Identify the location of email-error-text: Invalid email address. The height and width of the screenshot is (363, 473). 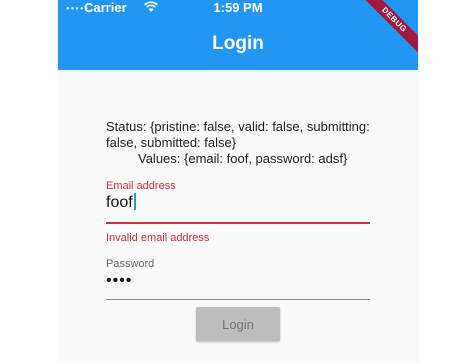
(158, 238).